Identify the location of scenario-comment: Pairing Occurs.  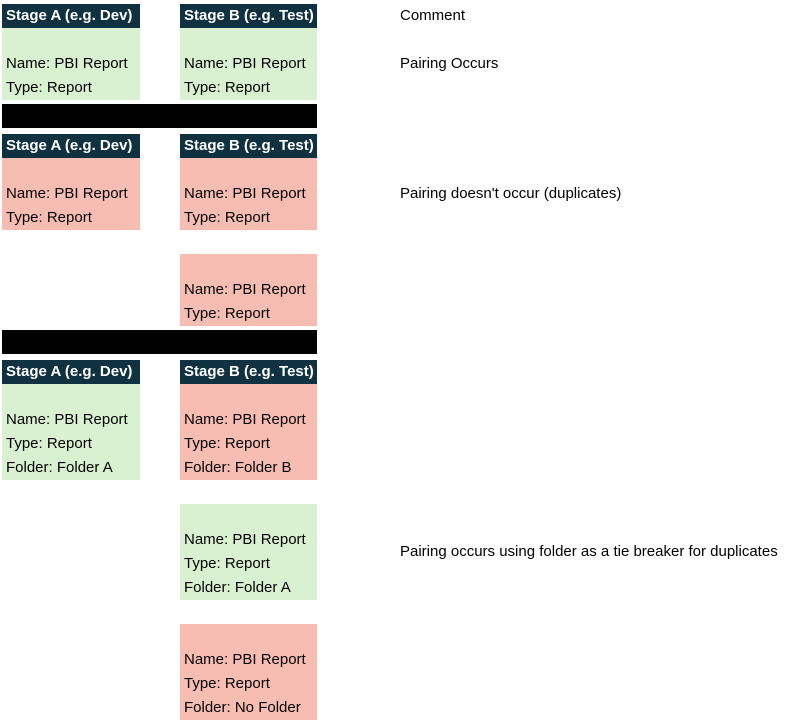
(449, 63).